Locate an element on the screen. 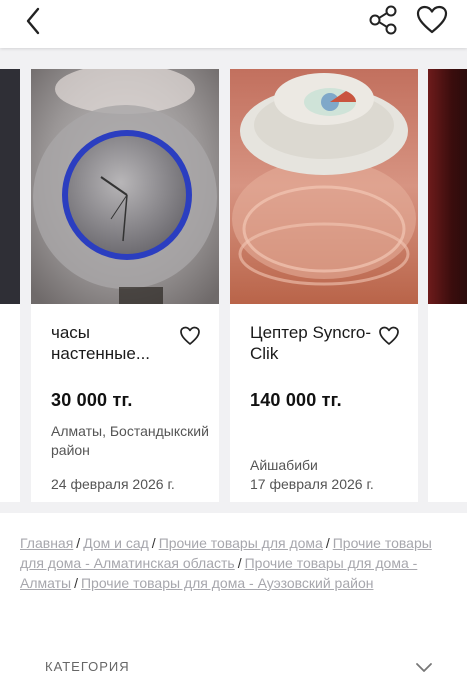 The image size is (467, 699). wall-clock-photo is located at coordinates (125, 186).